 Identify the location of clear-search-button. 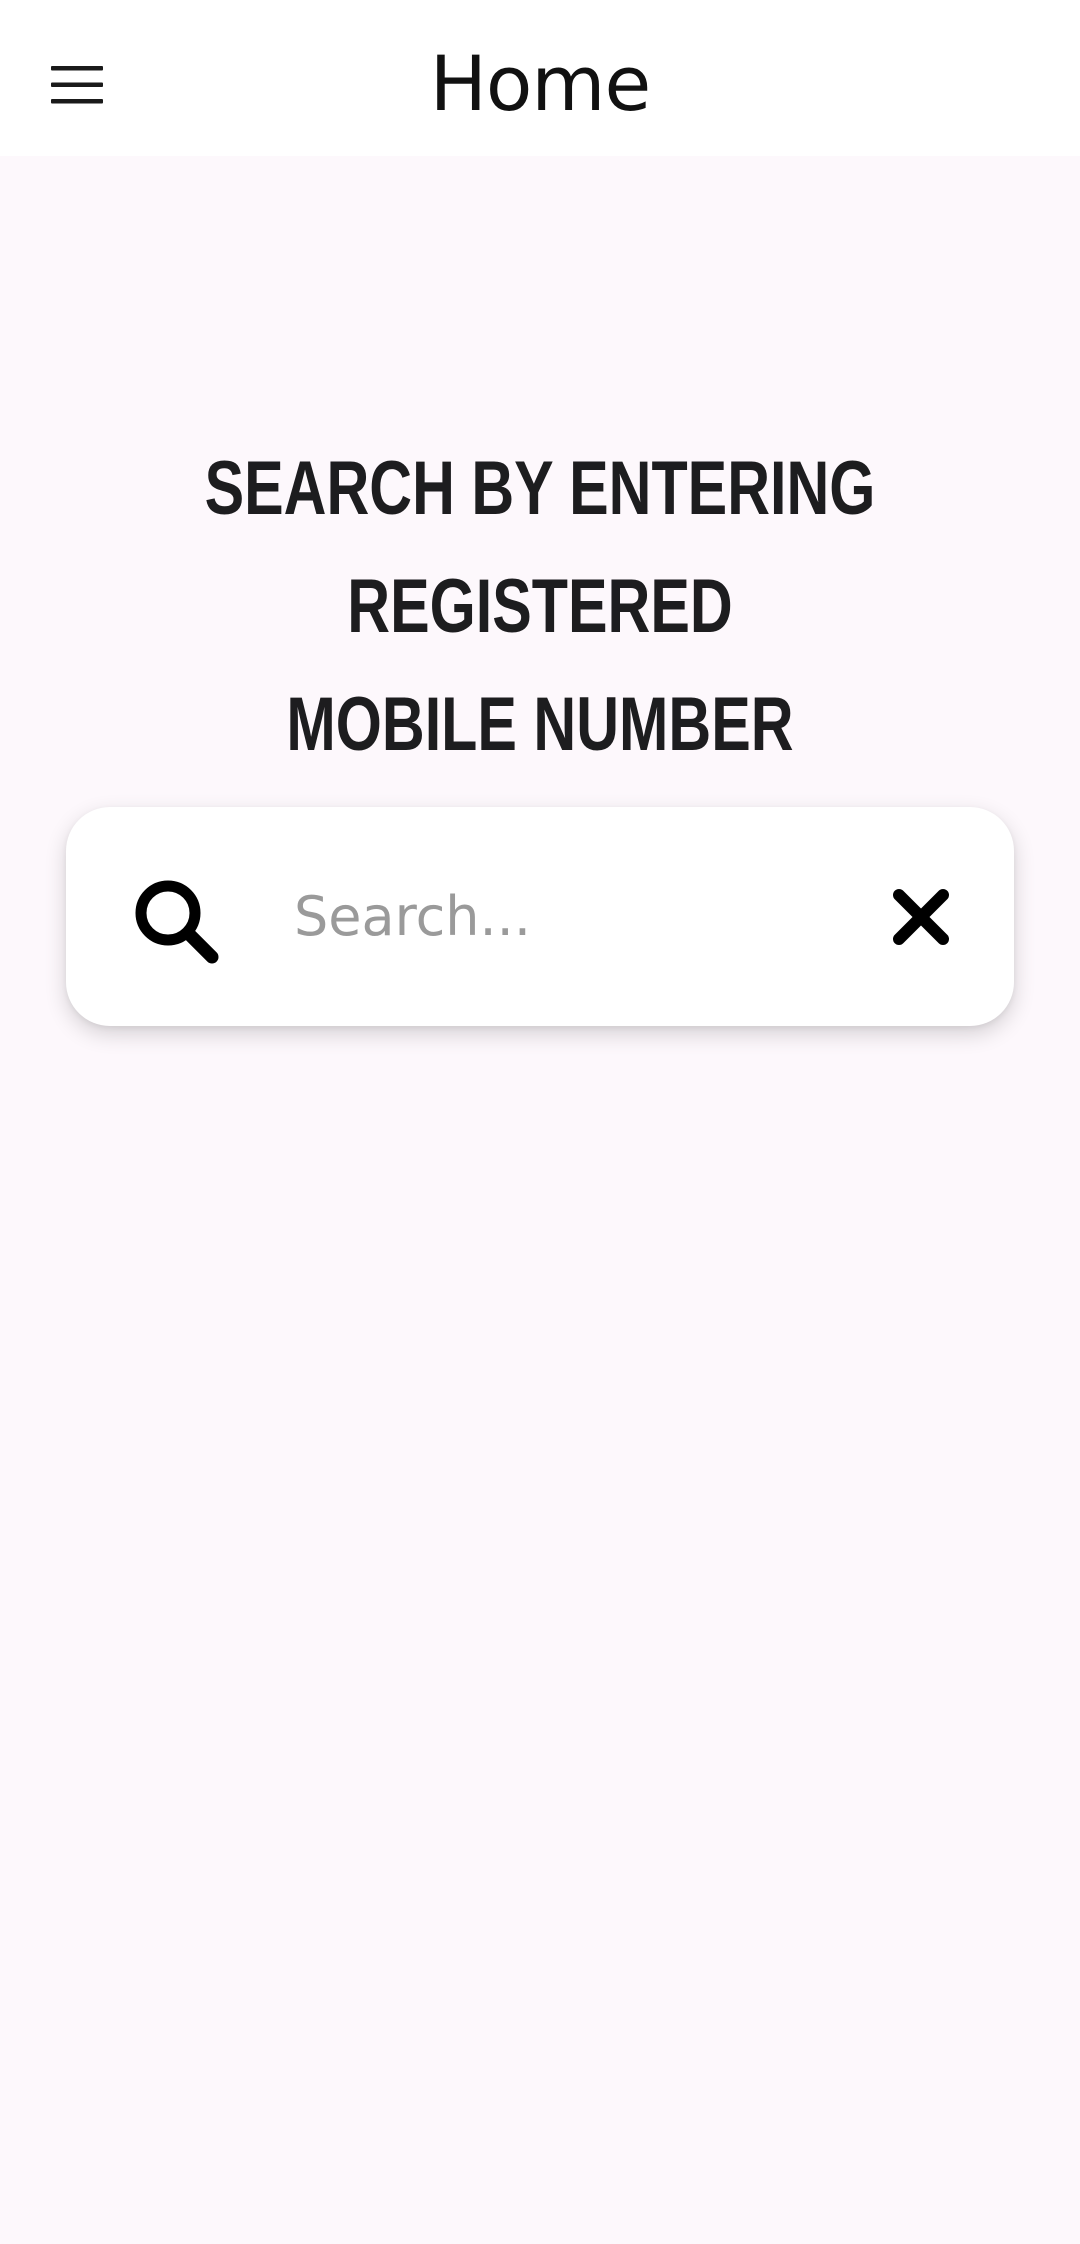
(921, 917).